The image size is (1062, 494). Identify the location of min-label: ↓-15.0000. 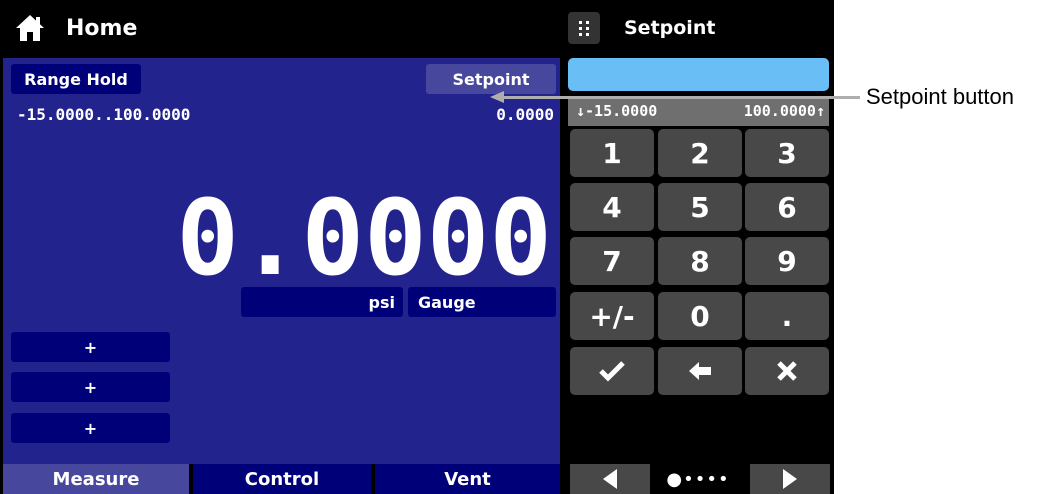
(617, 111).